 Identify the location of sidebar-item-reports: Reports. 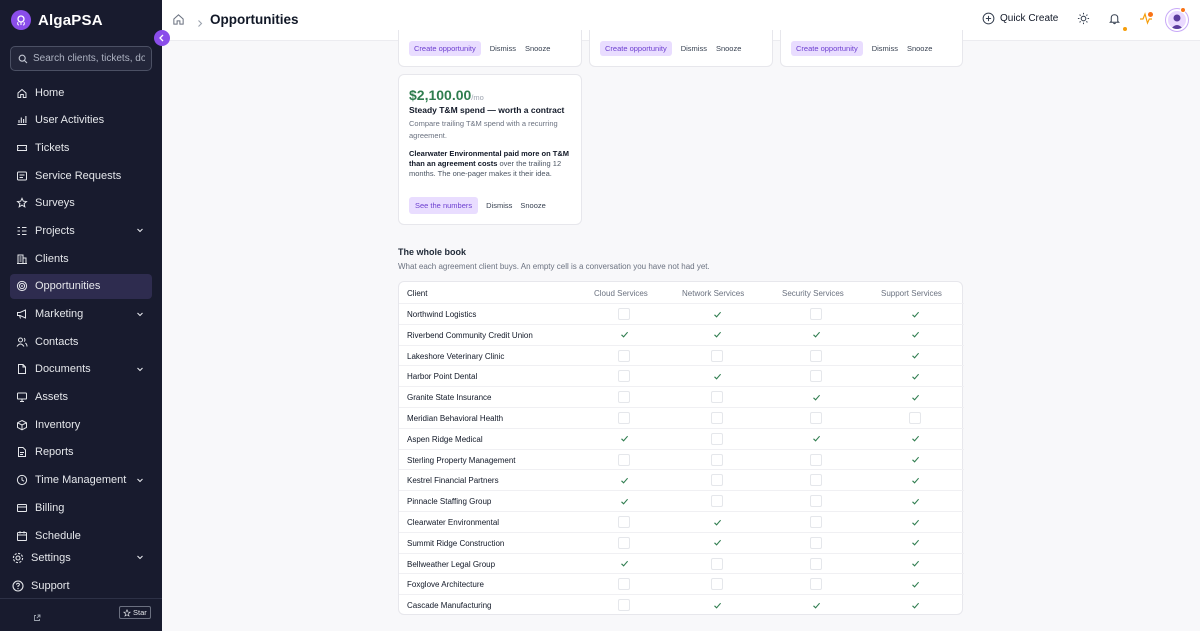
(81, 452).